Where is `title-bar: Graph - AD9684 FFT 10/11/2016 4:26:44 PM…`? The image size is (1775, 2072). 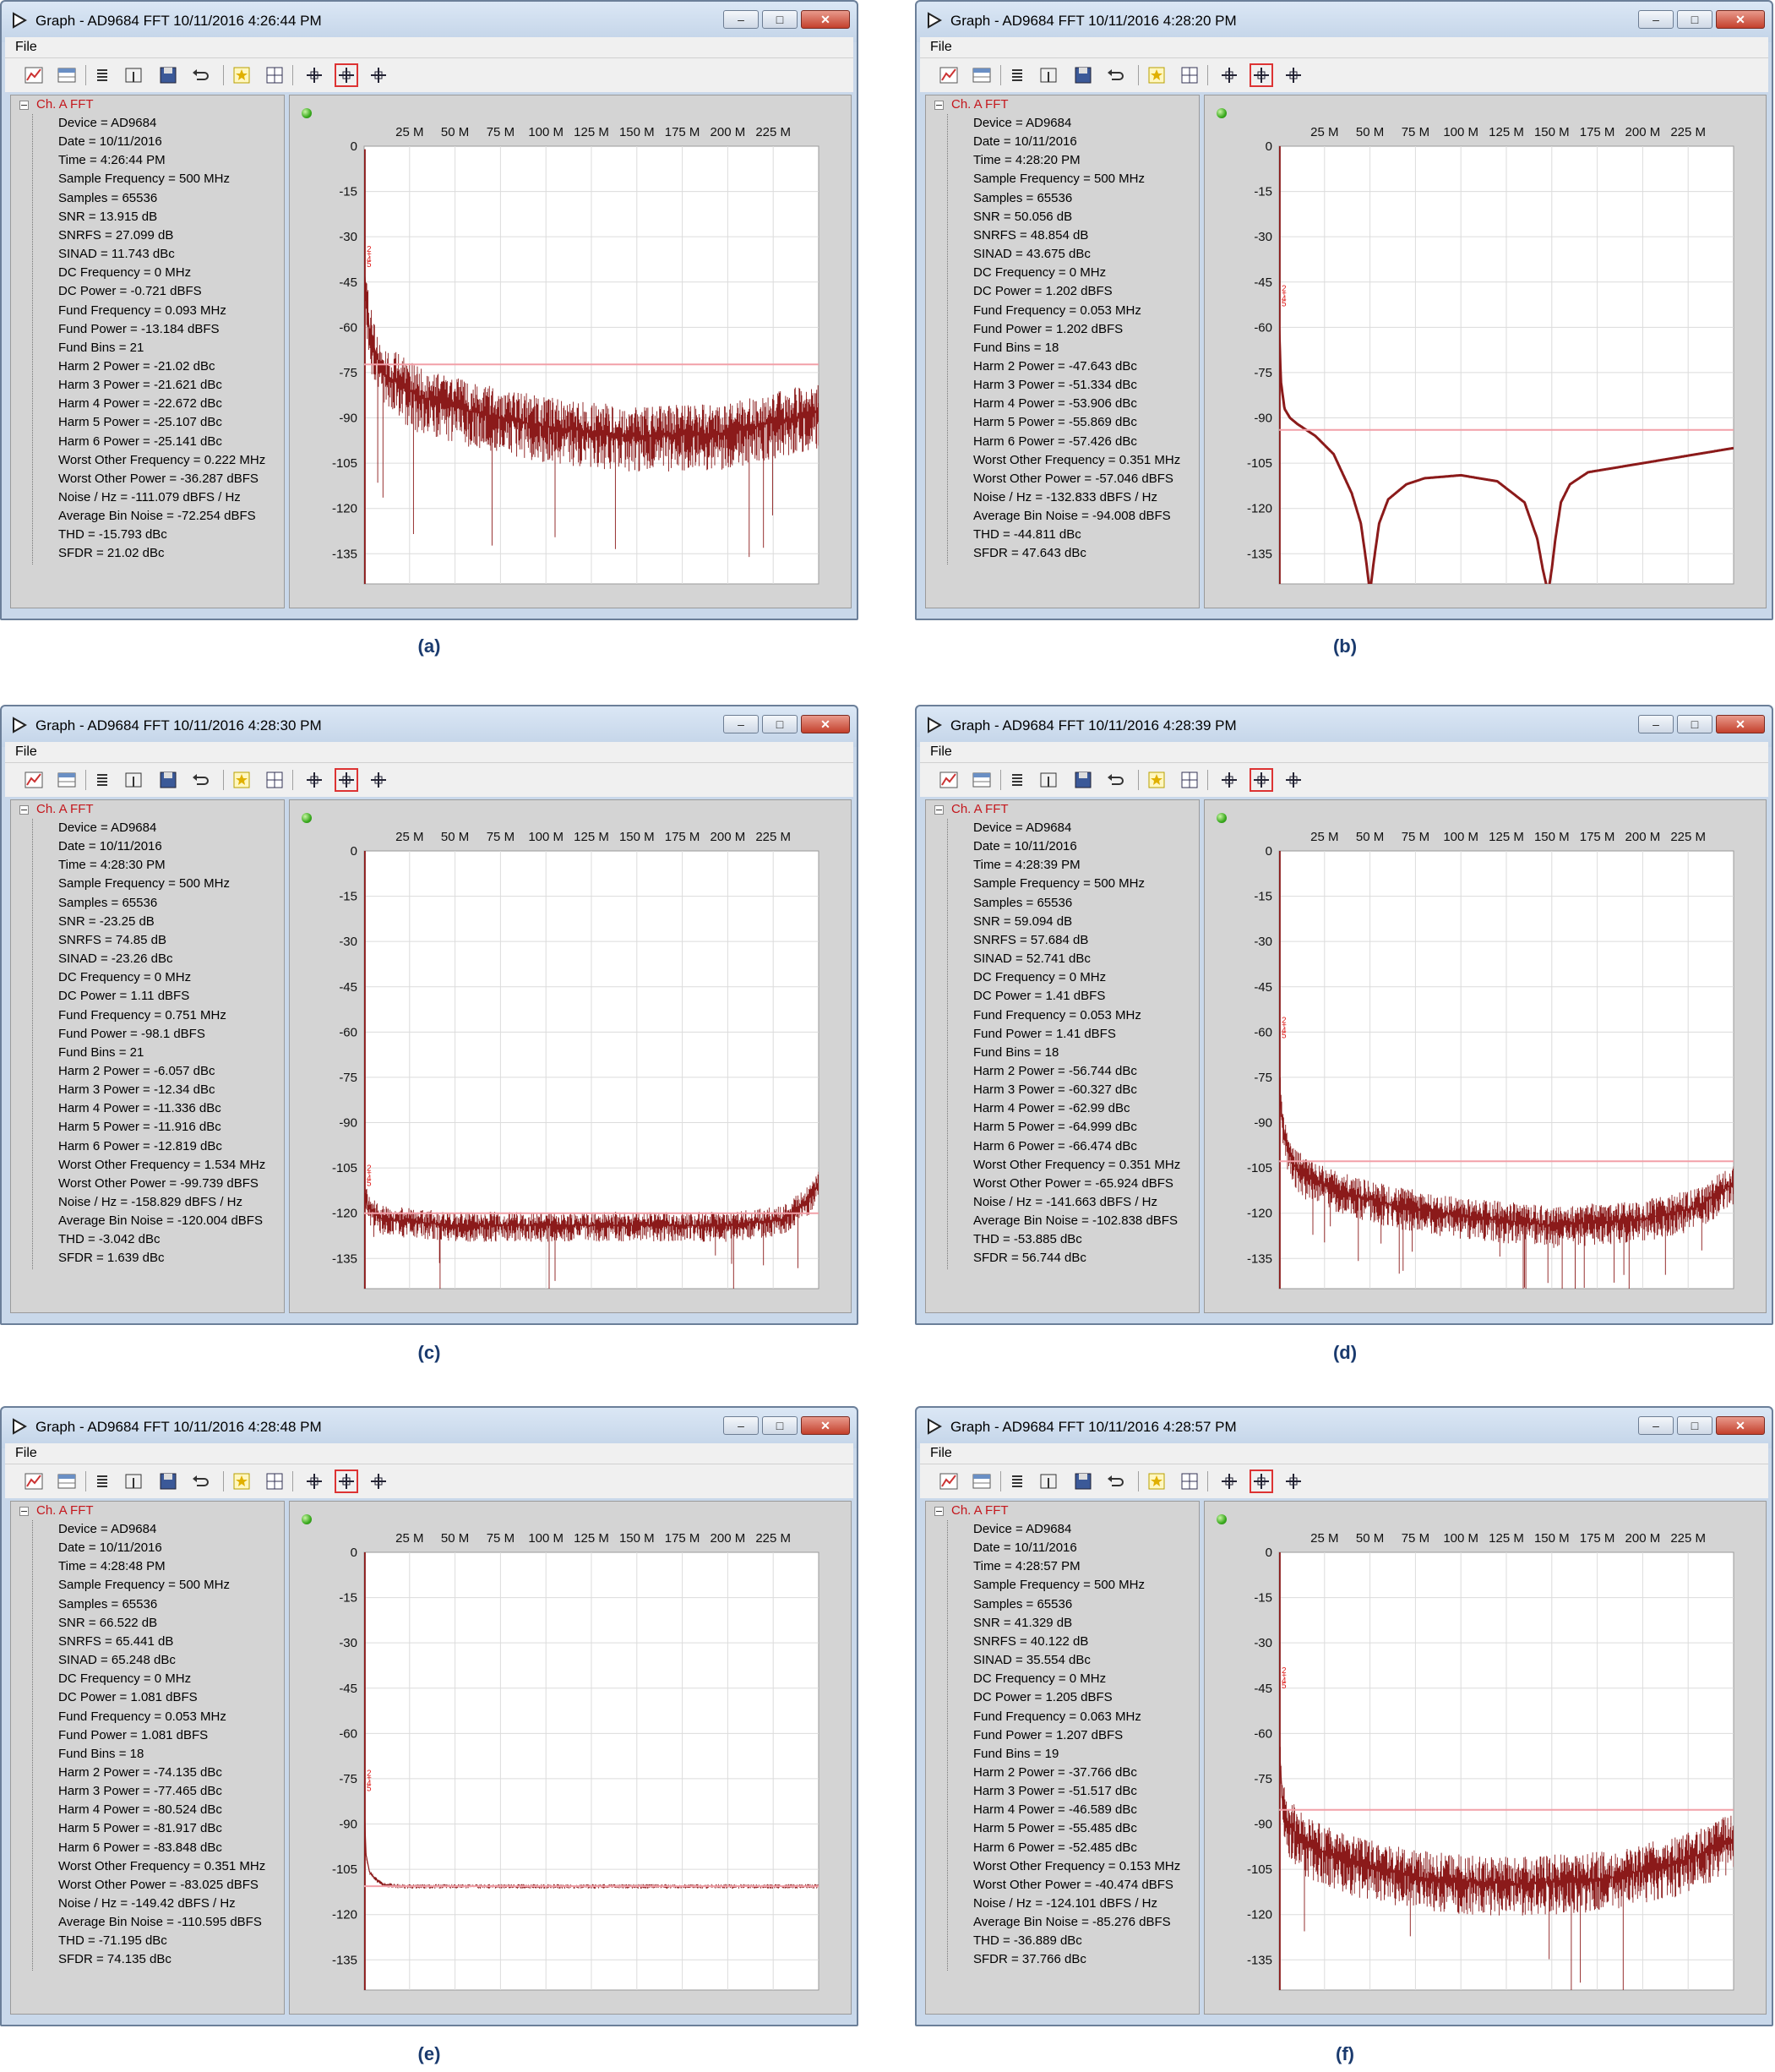
title-bar: Graph - AD9684 FFT 10/11/2016 4:26:44 PM… is located at coordinates (430, 22).